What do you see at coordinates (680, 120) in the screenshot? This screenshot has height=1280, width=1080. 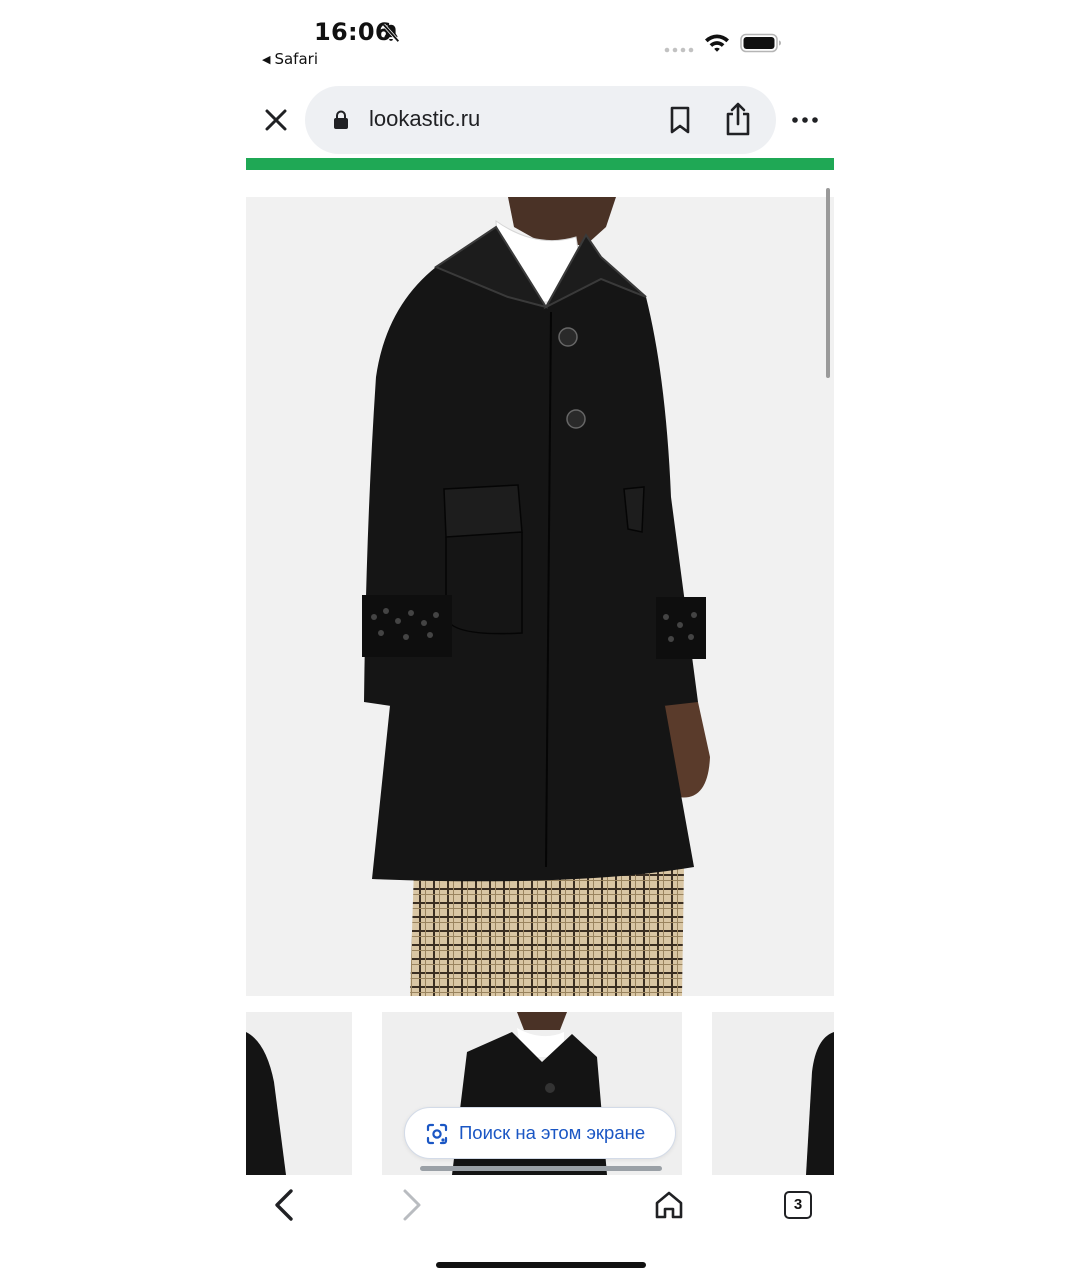 I see `bookmark-icon` at bounding box center [680, 120].